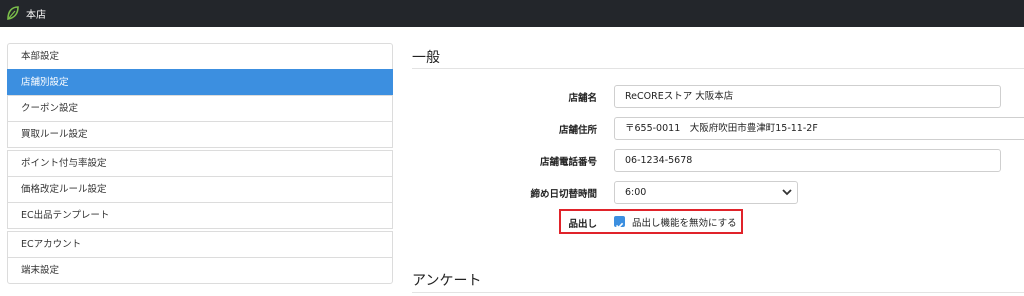 The height and width of the screenshot is (296, 1024). What do you see at coordinates (582, 98) in the screenshot?
I see `store-name-label: 店舗名` at bounding box center [582, 98].